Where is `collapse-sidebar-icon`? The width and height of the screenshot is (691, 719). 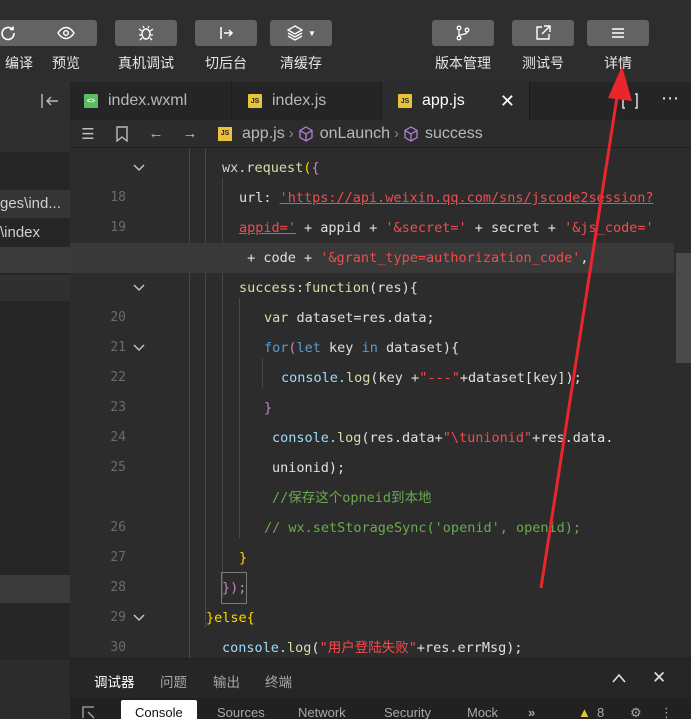 collapse-sidebar-icon is located at coordinates (49, 101).